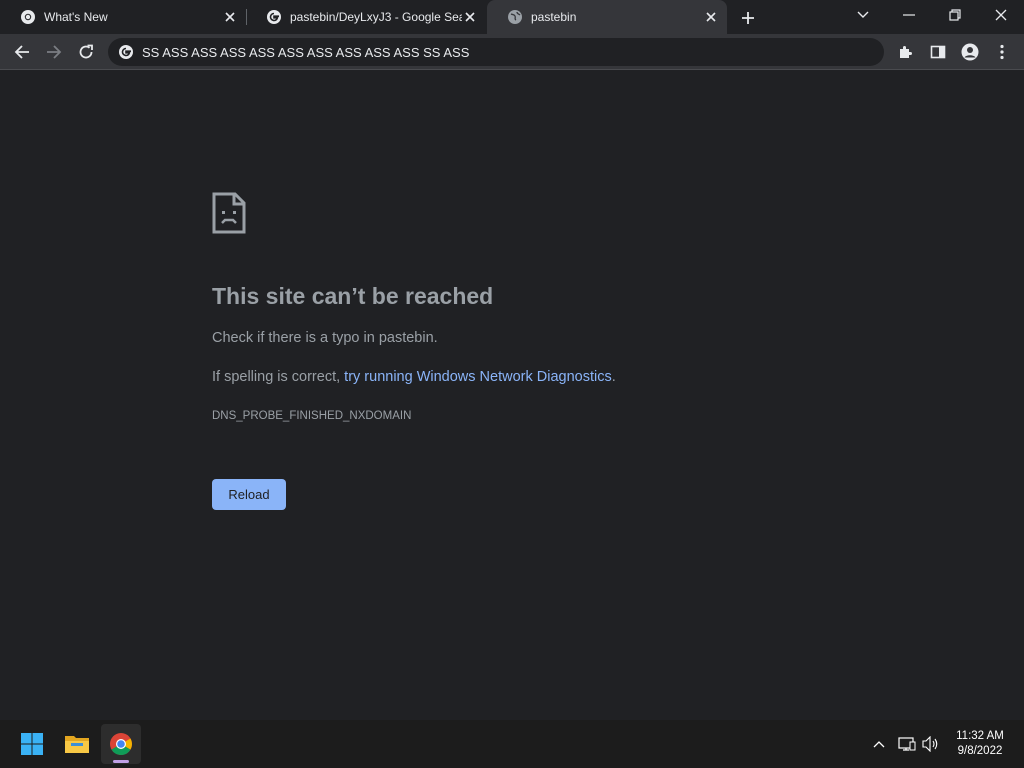  What do you see at coordinates (512, 744) in the screenshot?
I see `taskbar: 11:32 AM 9/8/2022` at bounding box center [512, 744].